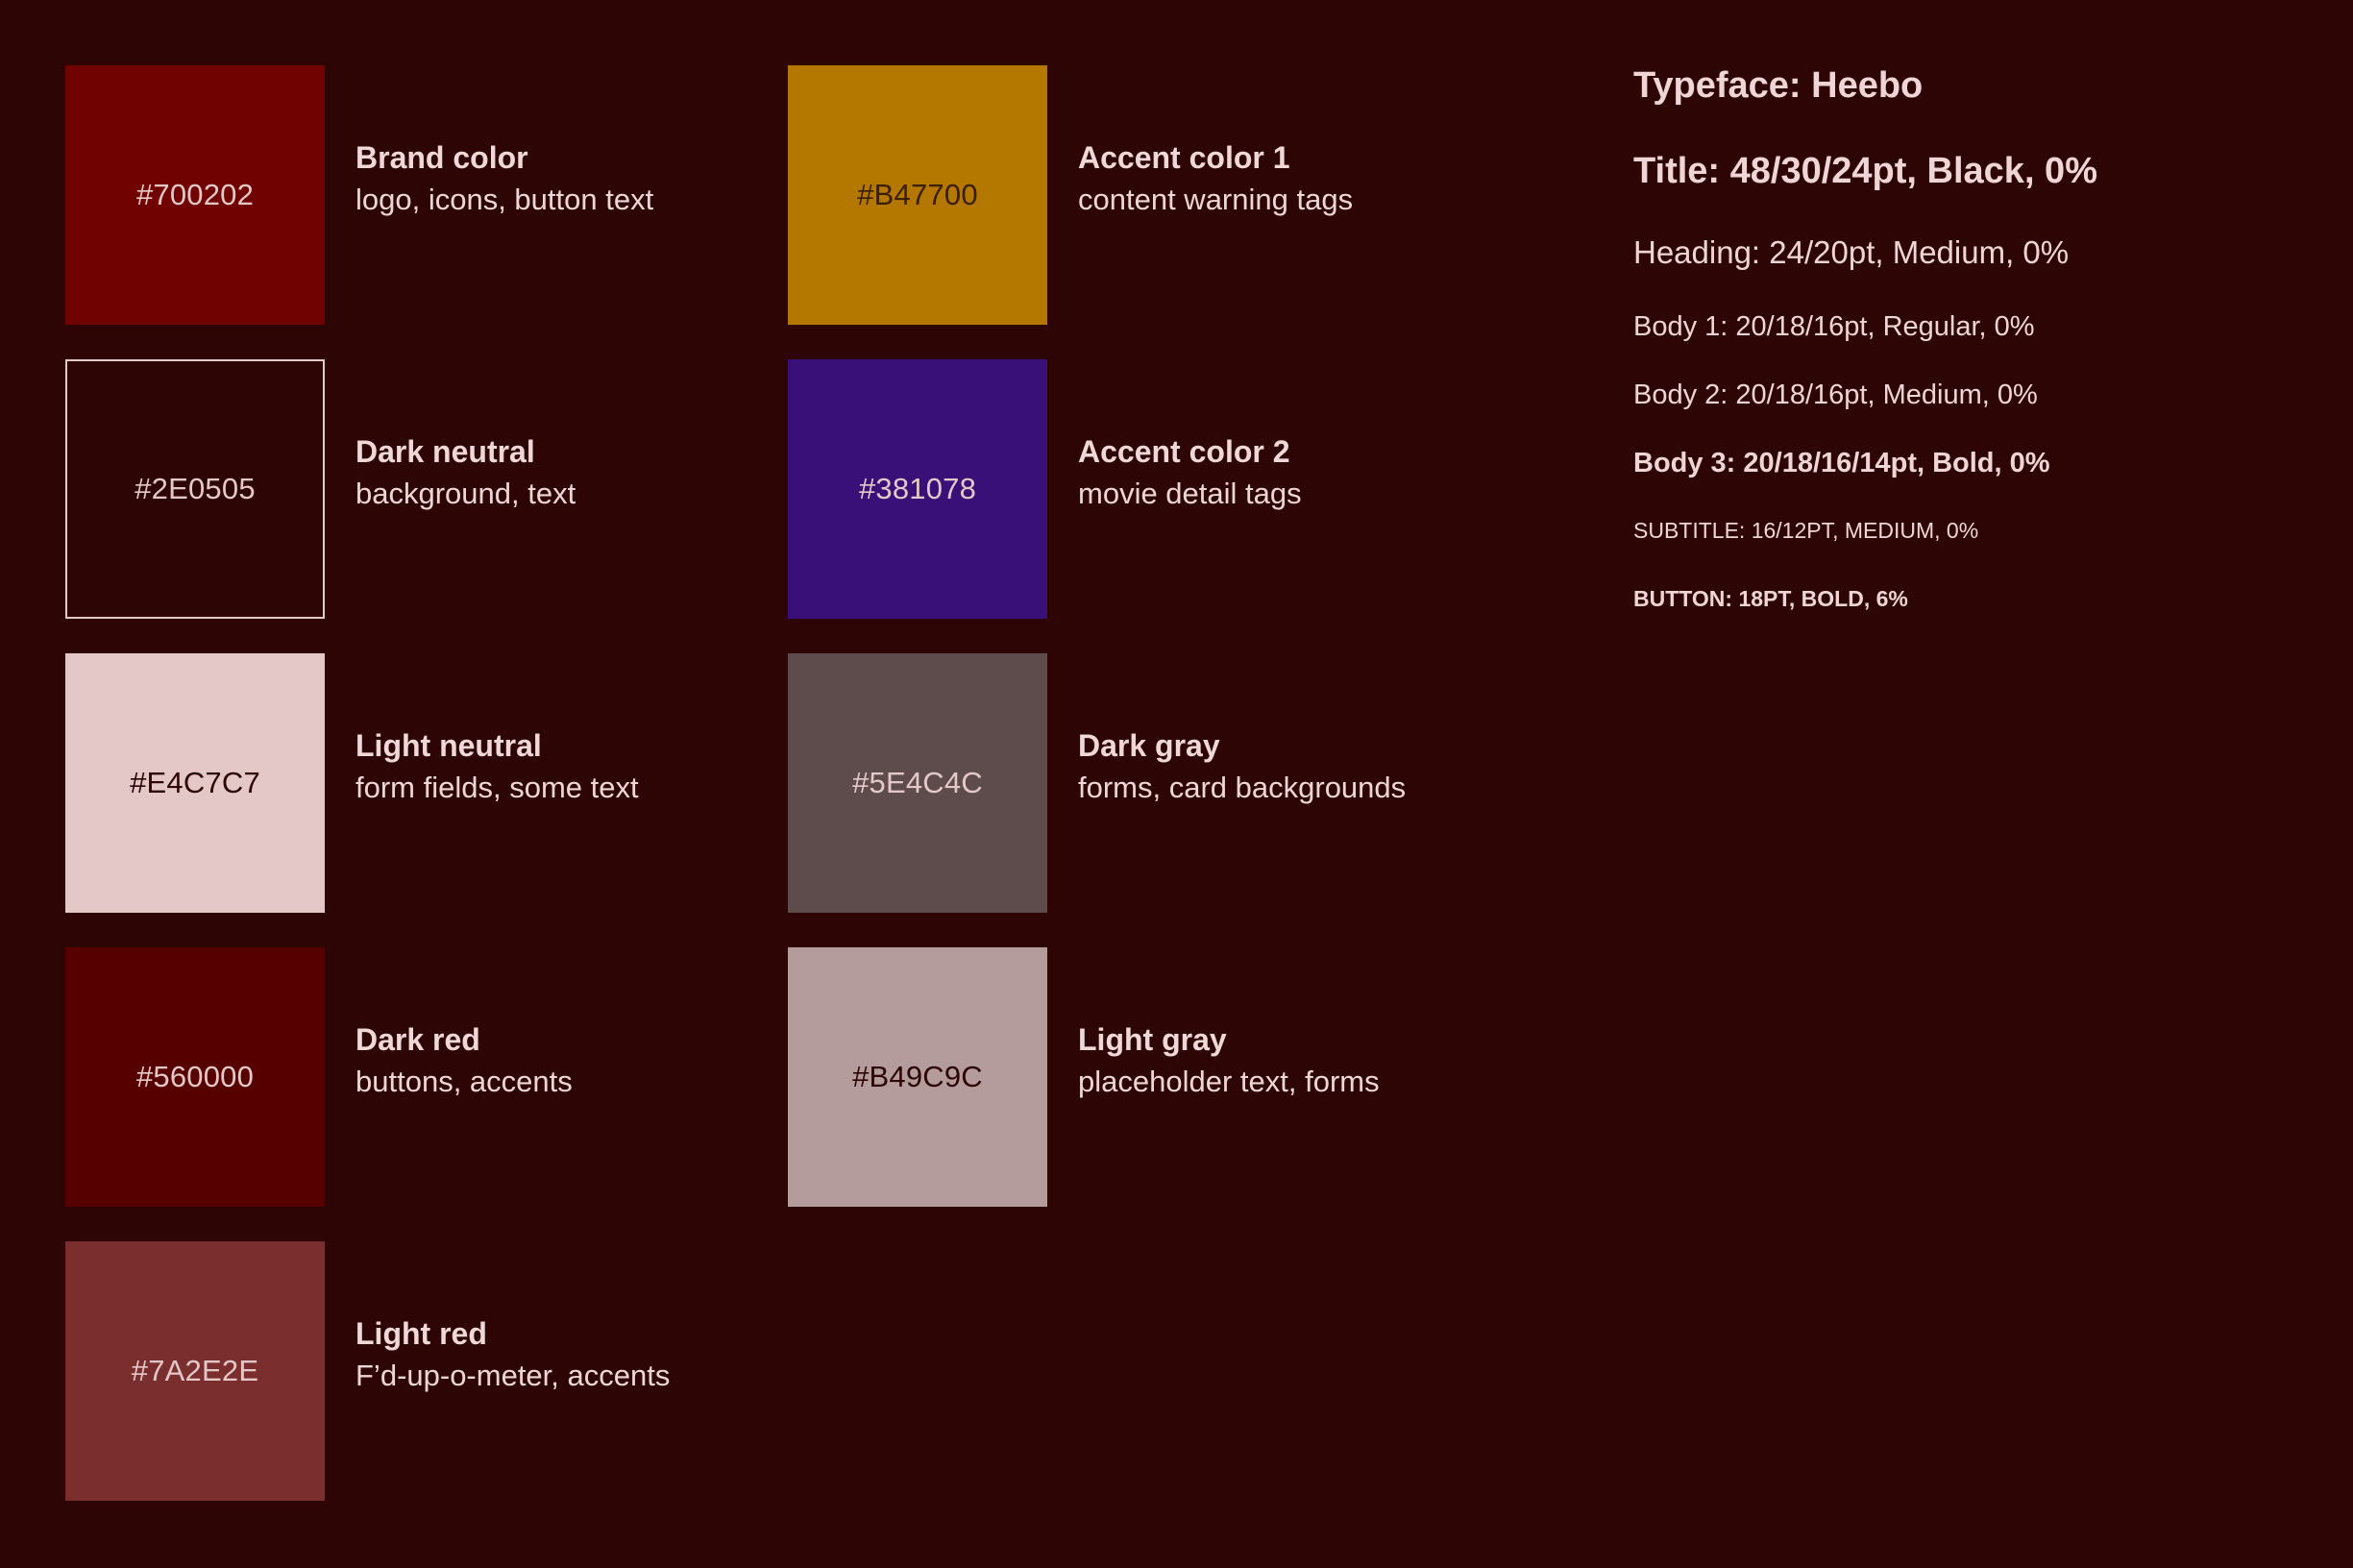  I want to click on swatch-hex-label: #700202, so click(195, 195).